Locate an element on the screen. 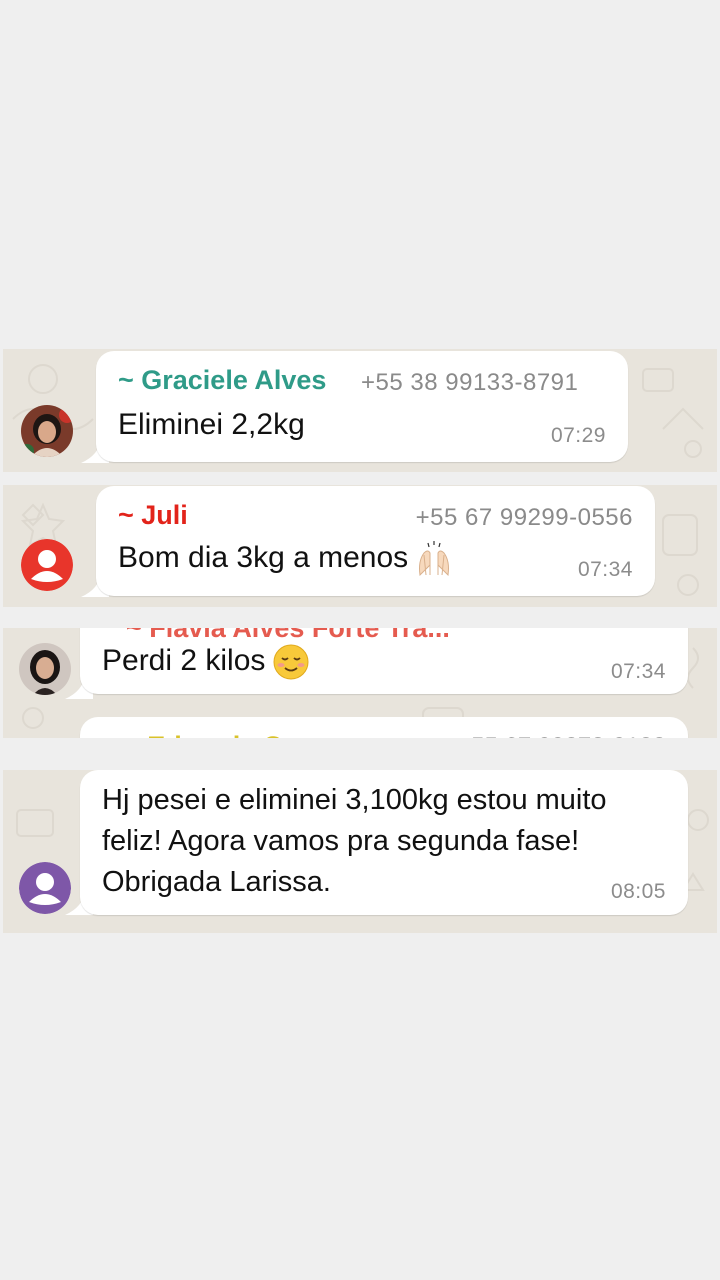 The height and width of the screenshot is (1280, 720). avatar-juli is located at coordinates (47, 565).